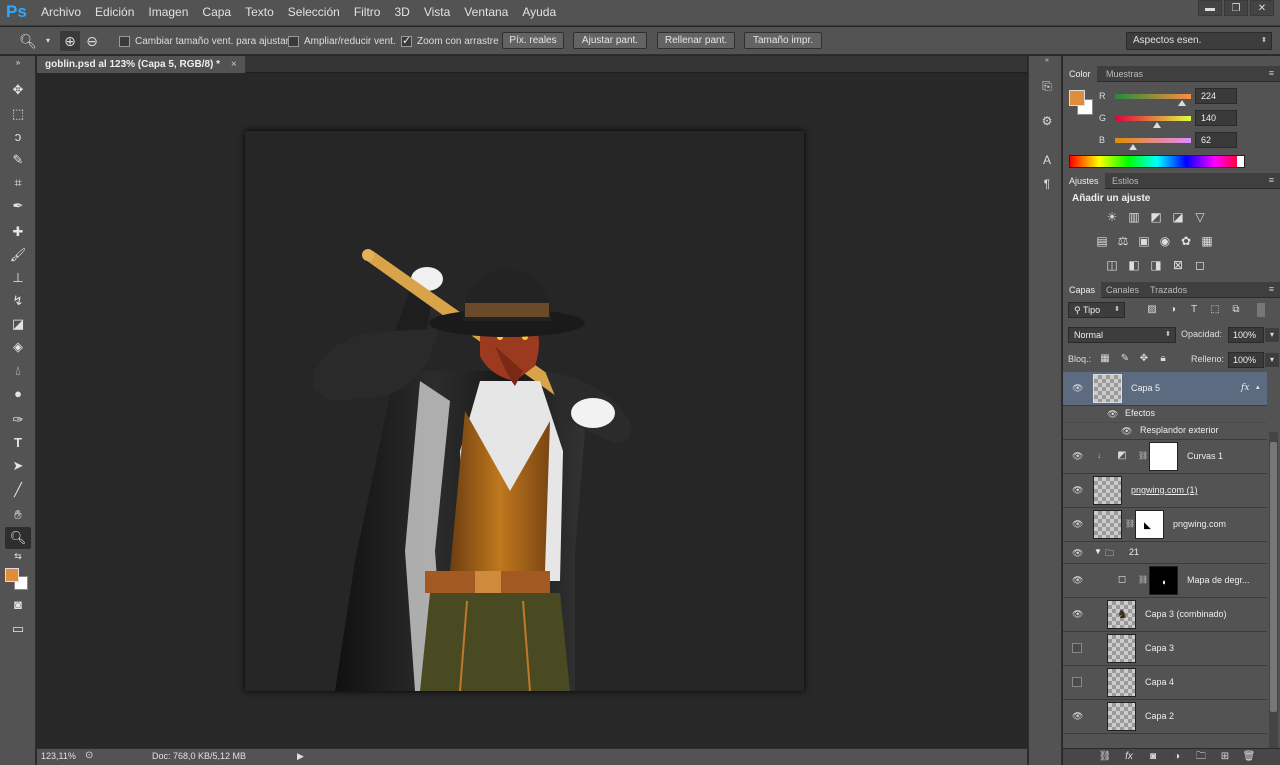 The height and width of the screenshot is (765, 1280). What do you see at coordinates (1165, 649) in the screenshot?
I see `layer-row-capa-3: Capa 3` at bounding box center [1165, 649].